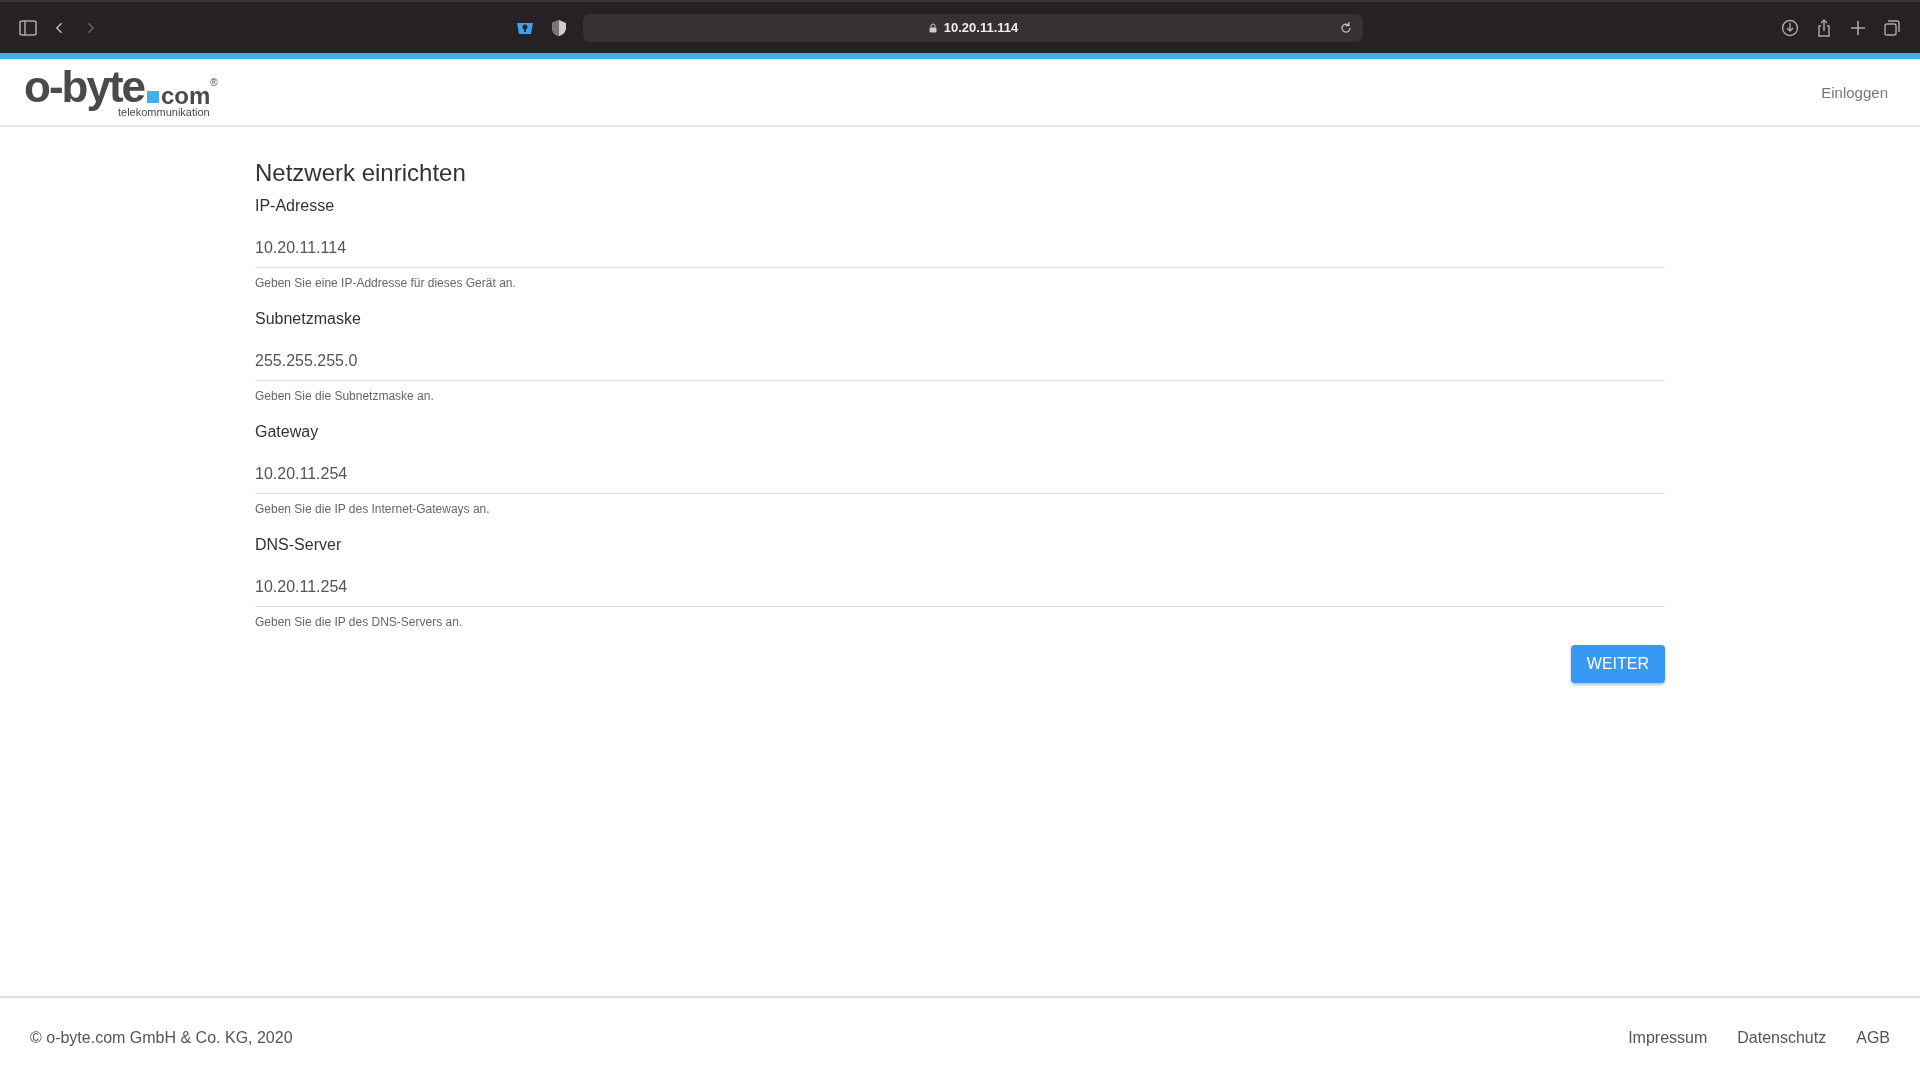  I want to click on address-bar: 10.20.11.114, so click(973, 27).